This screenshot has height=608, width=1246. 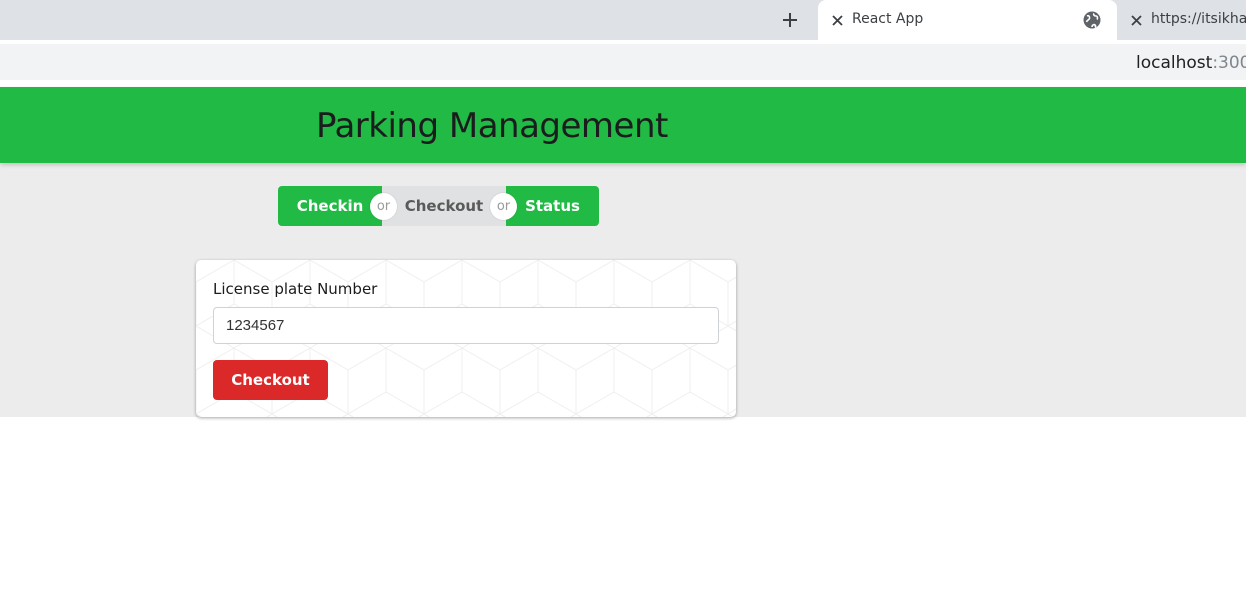 I want to click on plus-icon, so click(x=790, y=20).